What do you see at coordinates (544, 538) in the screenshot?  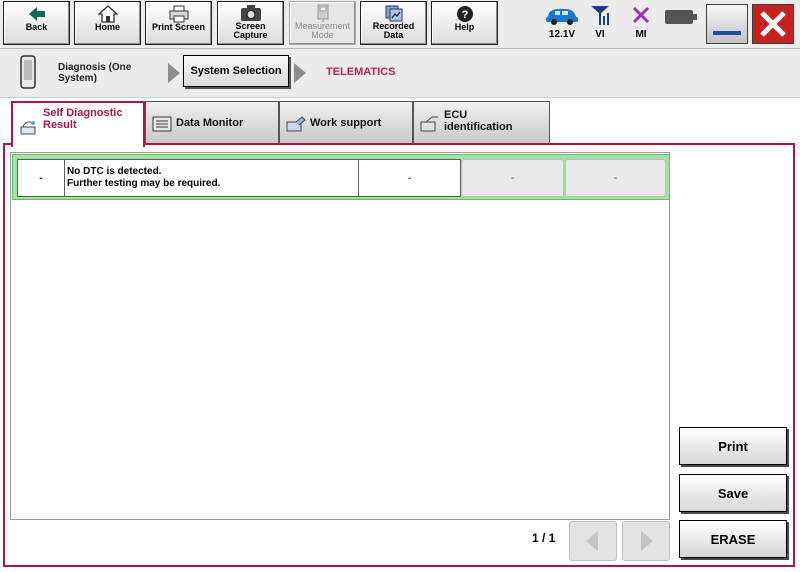 I see `page-indicator: 1 / 1` at bounding box center [544, 538].